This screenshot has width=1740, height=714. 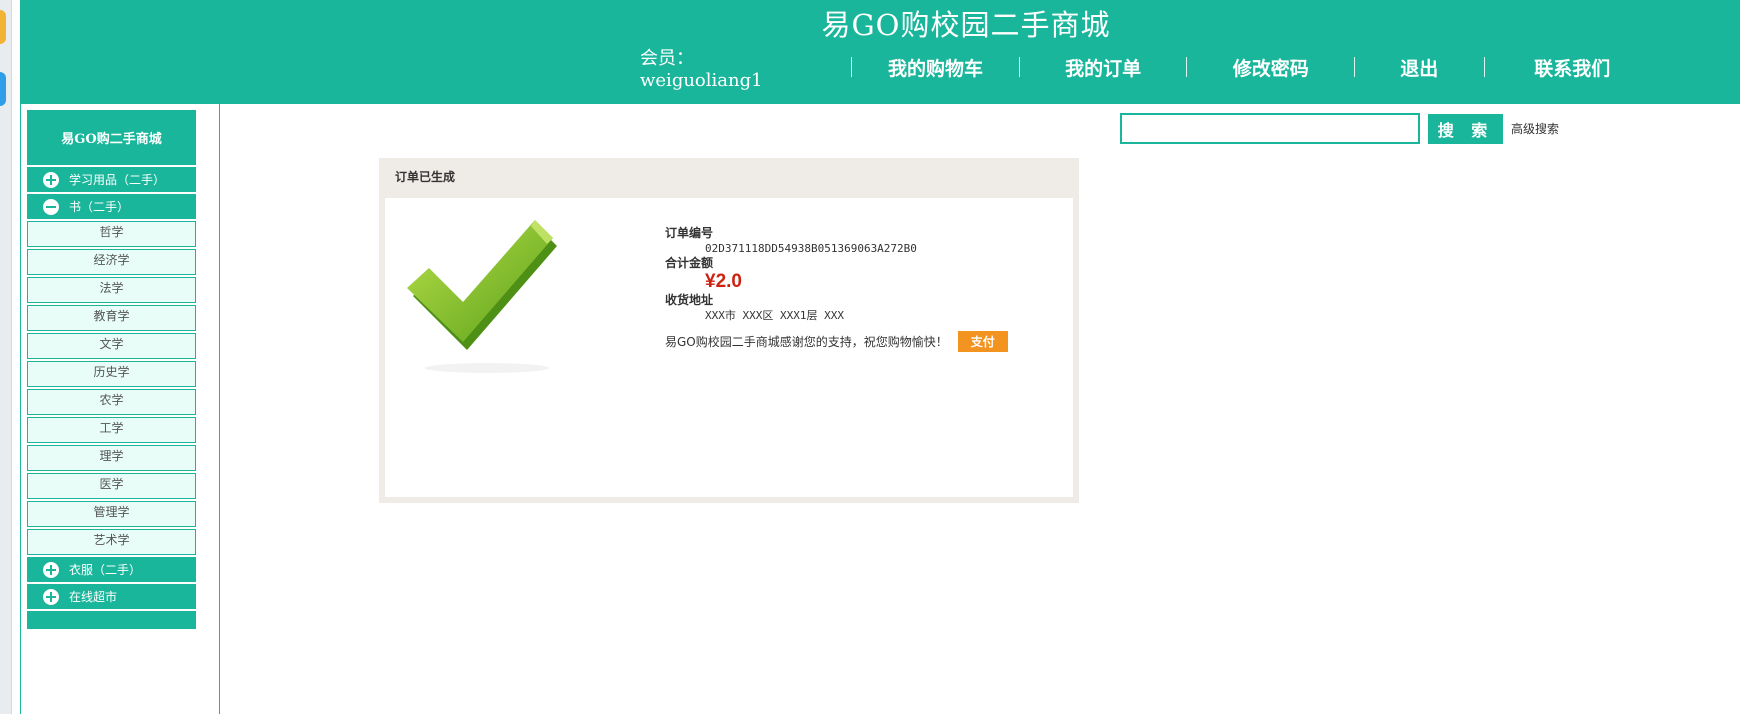 I want to click on shipping-address: XXX市 XXX区 XXX1层 XXX, so click(x=774, y=315).